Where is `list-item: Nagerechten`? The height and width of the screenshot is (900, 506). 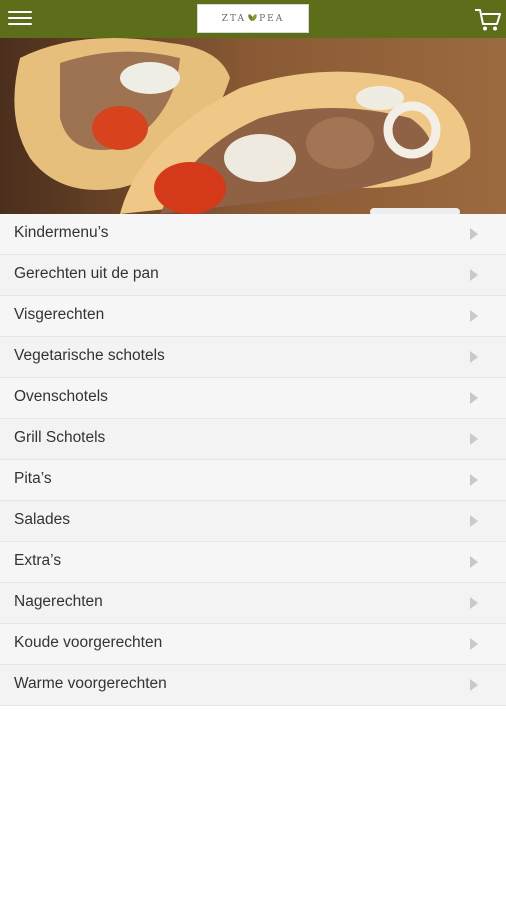 list-item: Nagerechten is located at coordinates (253, 603).